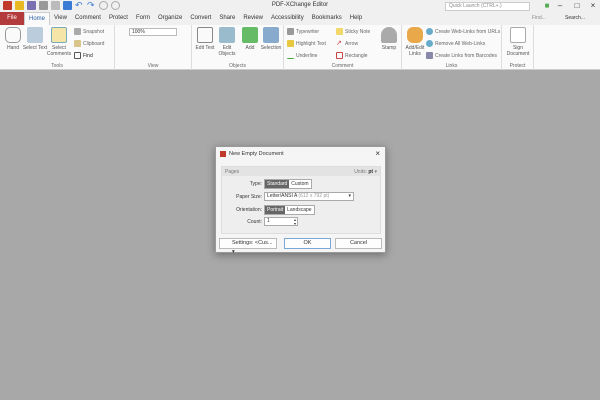 The image size is (600, 400). I want to click on type-toggle: Standard Custom, so click(288, 184).